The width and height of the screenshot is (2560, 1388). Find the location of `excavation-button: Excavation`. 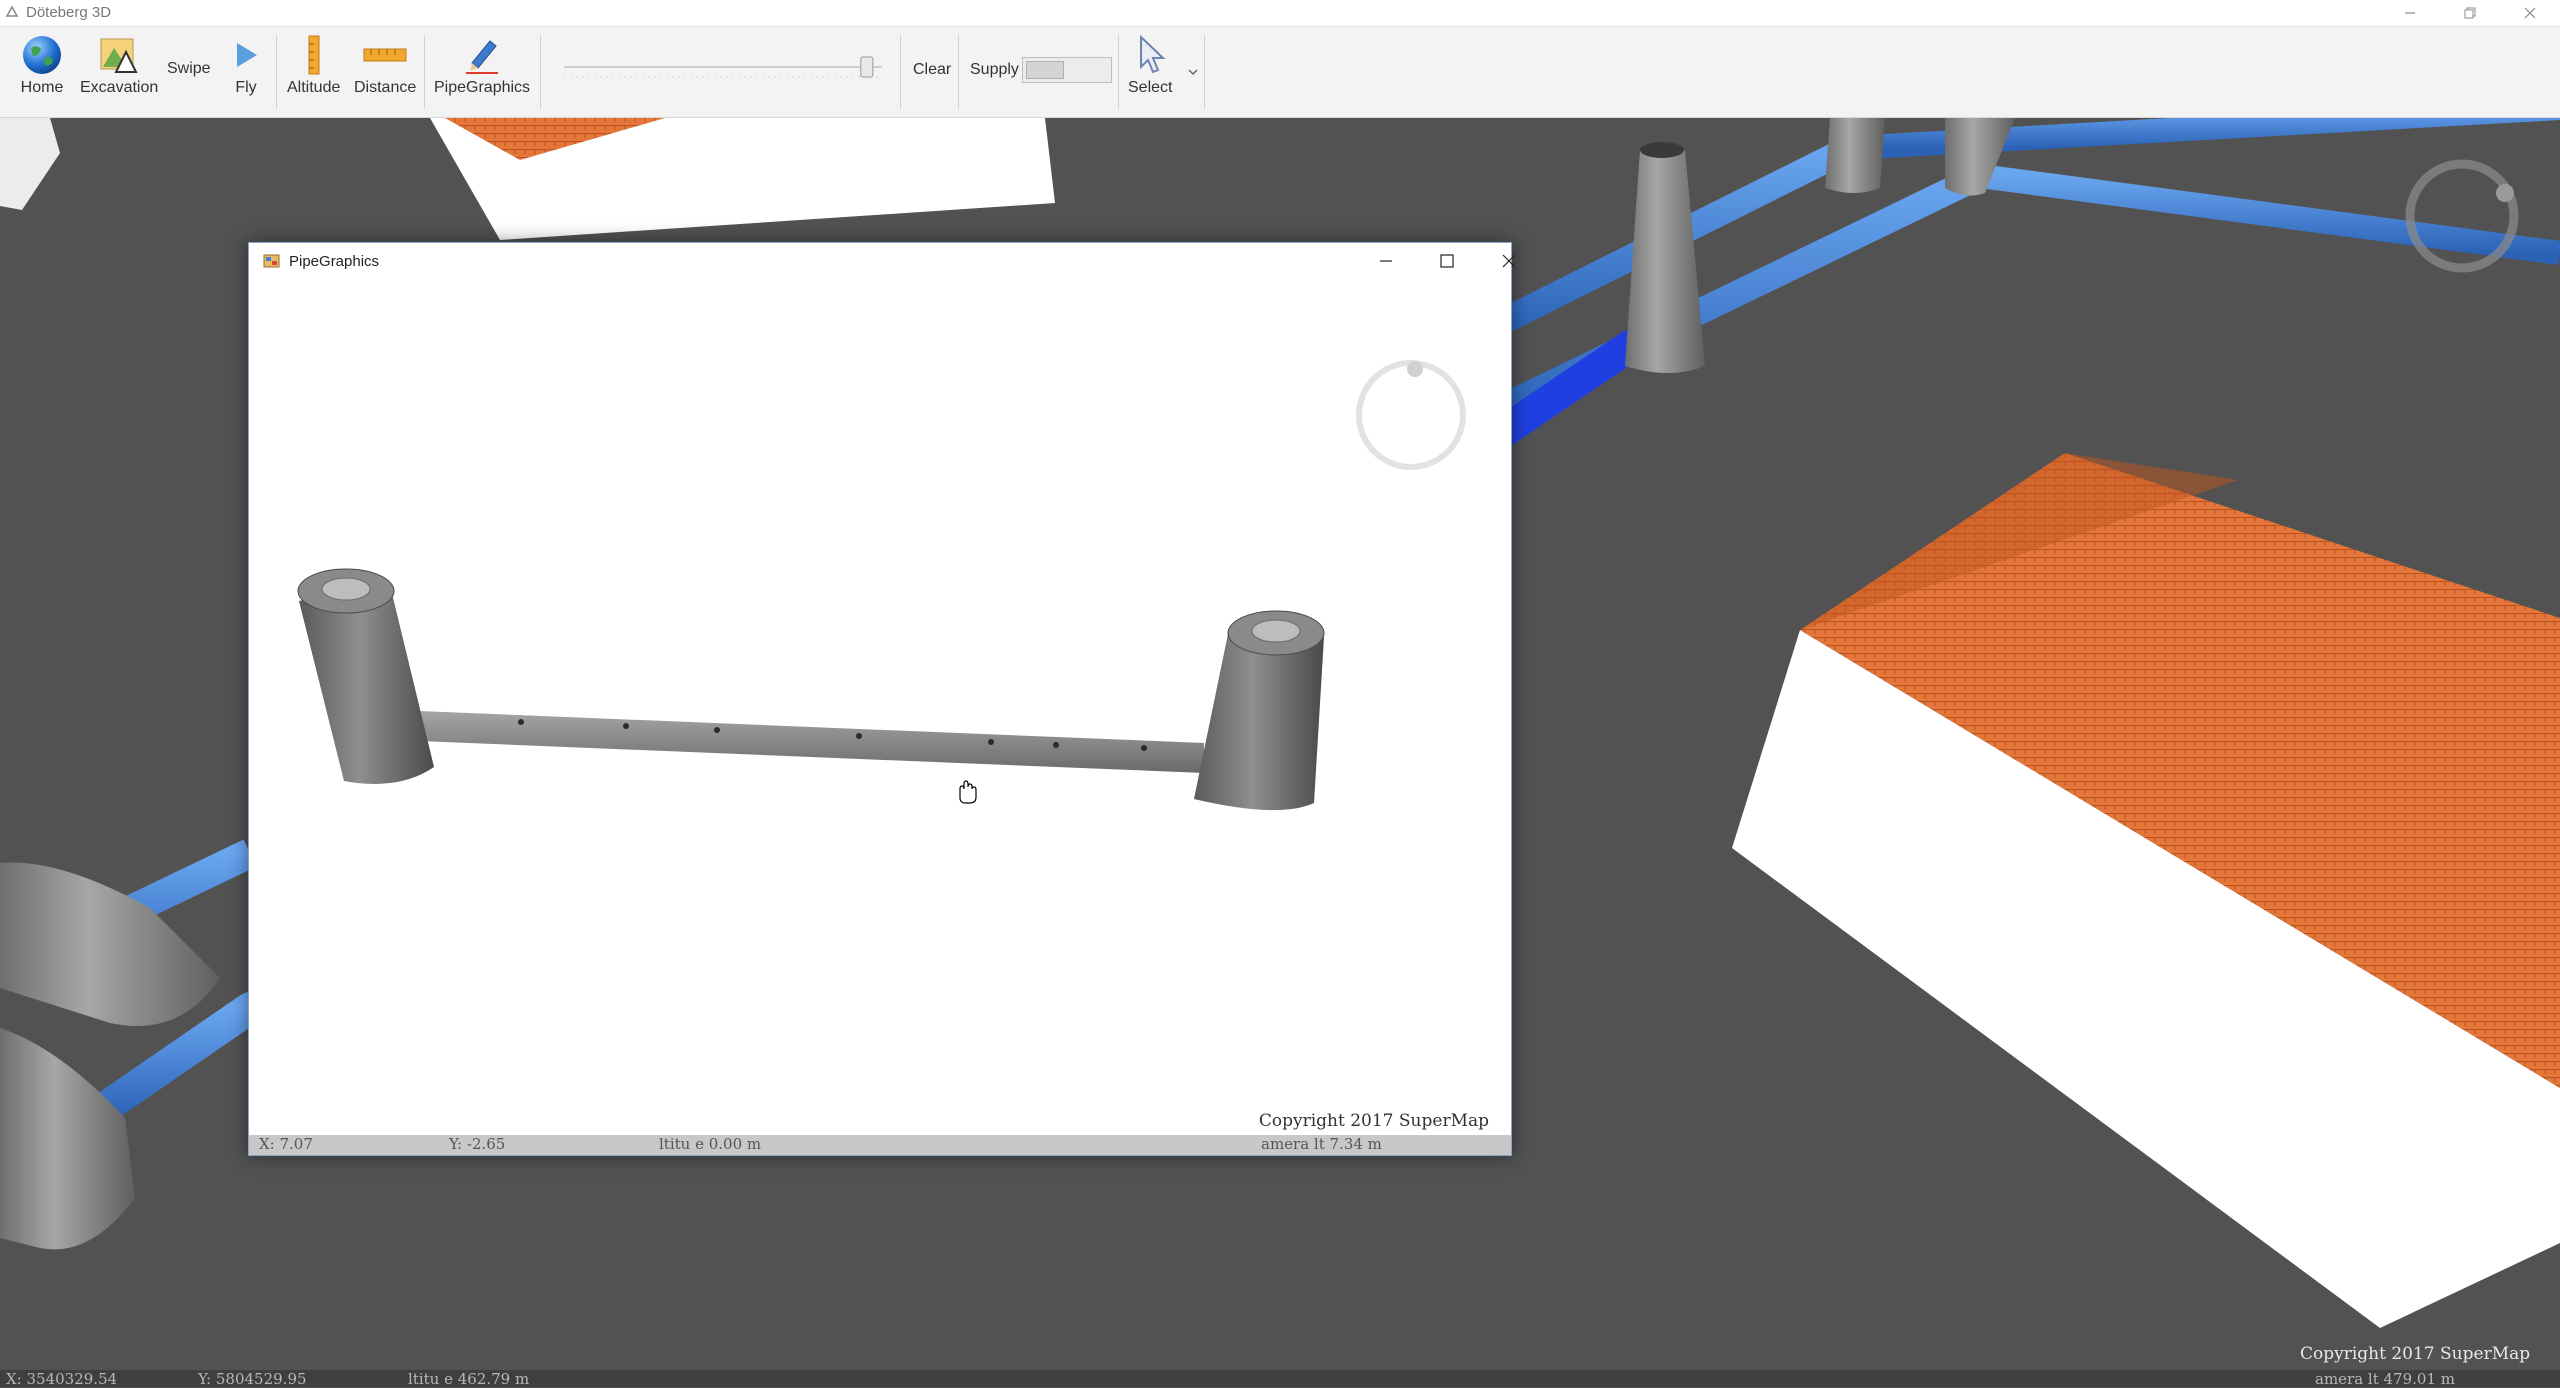

excavation-button: Excavation is located at coordinates (119, 65).